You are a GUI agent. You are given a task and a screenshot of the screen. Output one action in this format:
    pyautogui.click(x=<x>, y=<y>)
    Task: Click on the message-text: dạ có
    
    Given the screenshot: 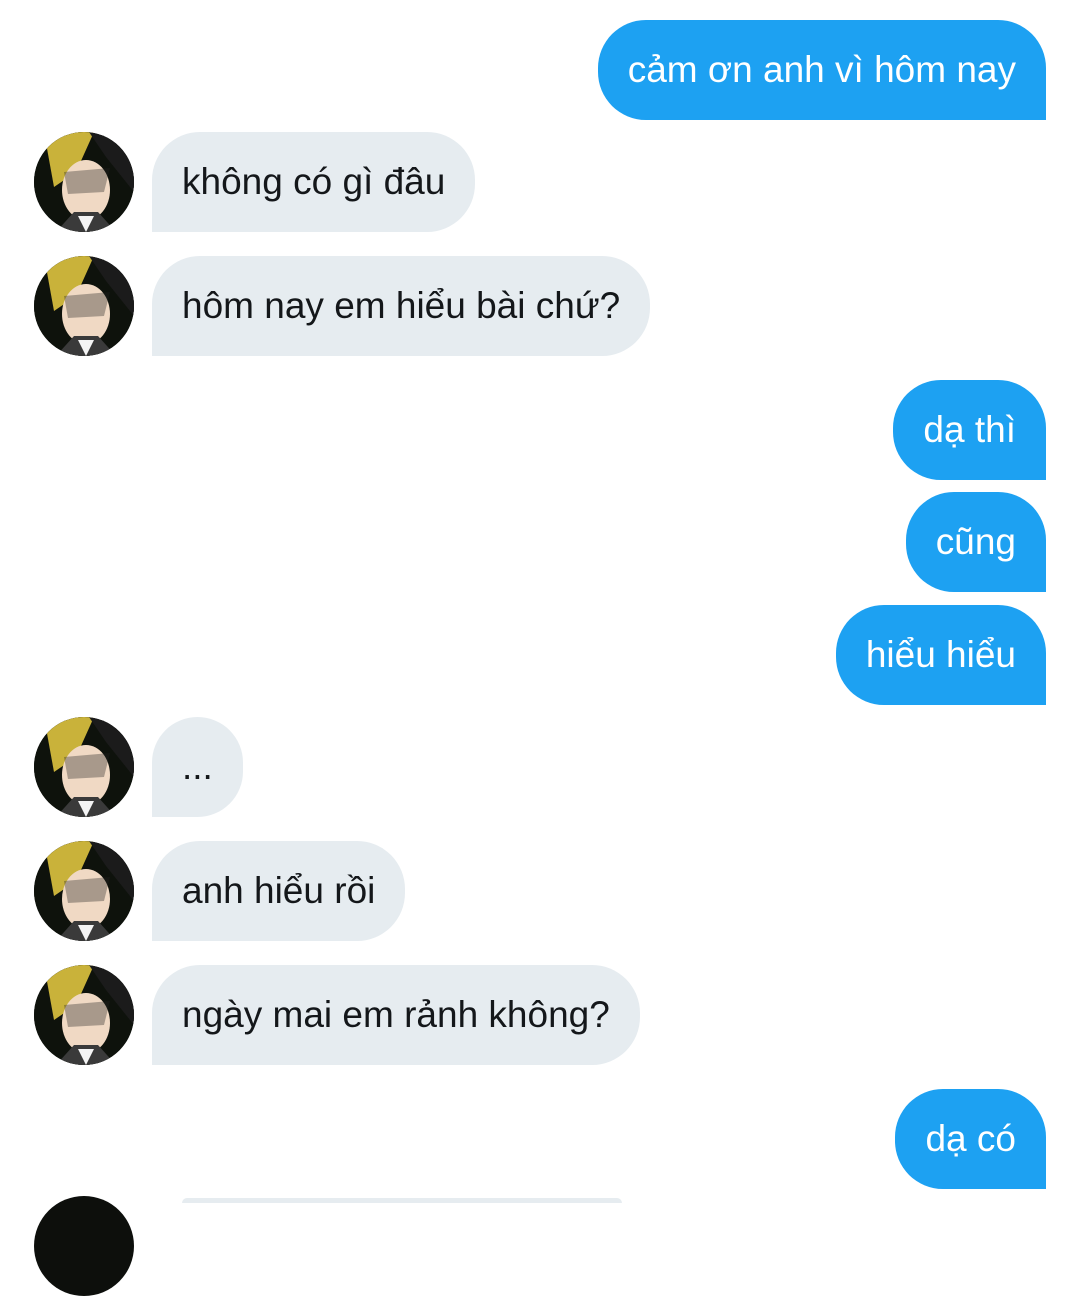 What is the action you would take?
    pyautogui.click(x=970, y=1138)
    